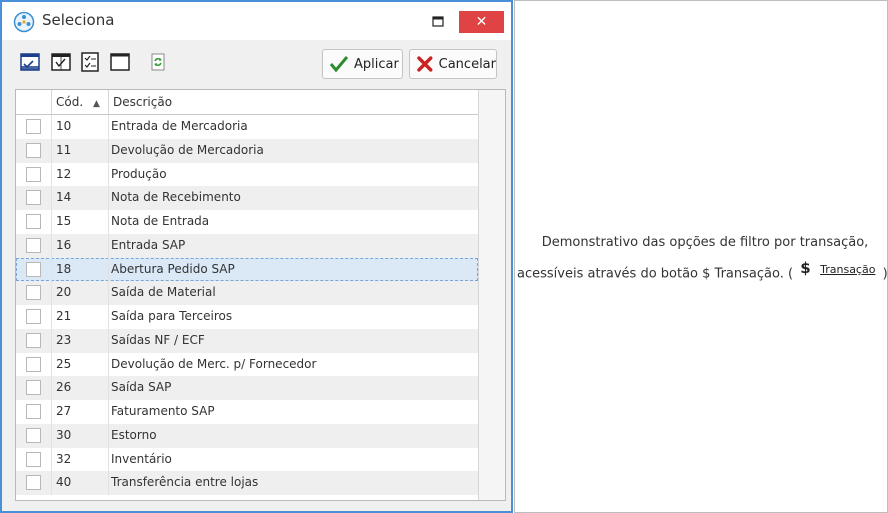 The height and width of the screenshot is (513, 888). Describe the element at coordinates (141, 387) in the screenshot. I see `row-description: Saída SAP` at that location.